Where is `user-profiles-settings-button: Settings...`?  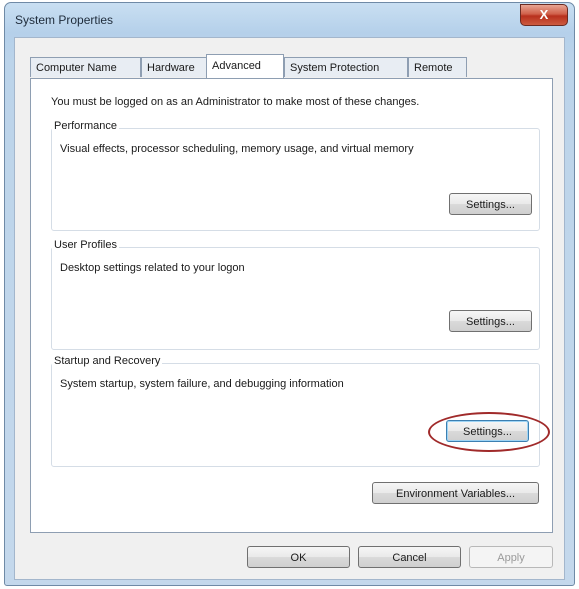 user-profiles-settings-button: Settings... is located at coordinates (490, 321).